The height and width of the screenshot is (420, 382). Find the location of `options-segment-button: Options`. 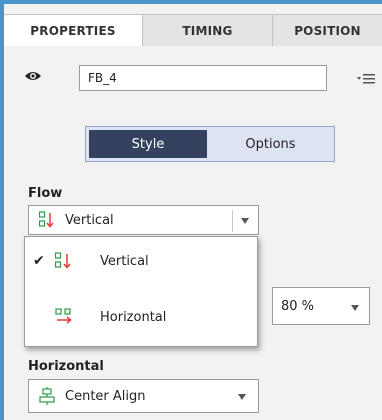

options-segment-button: Options is located at coordinates (270, 144).